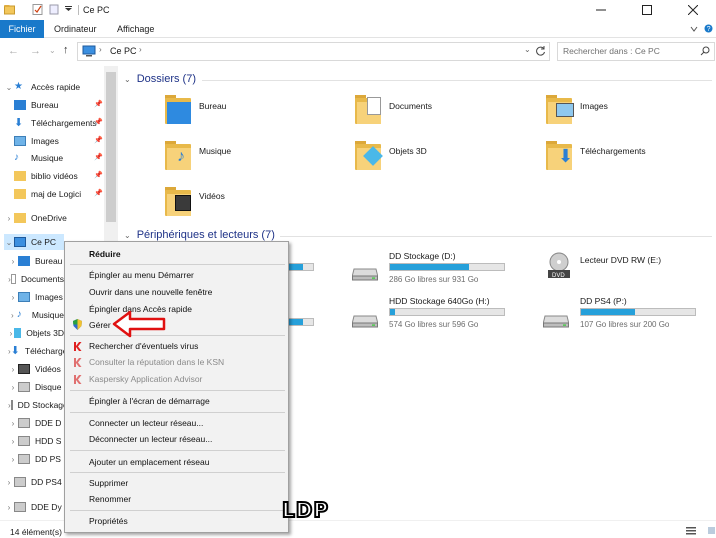 The image size is (716, 538). I want to click on tab-fichier: Fichier, so click(22, 29).